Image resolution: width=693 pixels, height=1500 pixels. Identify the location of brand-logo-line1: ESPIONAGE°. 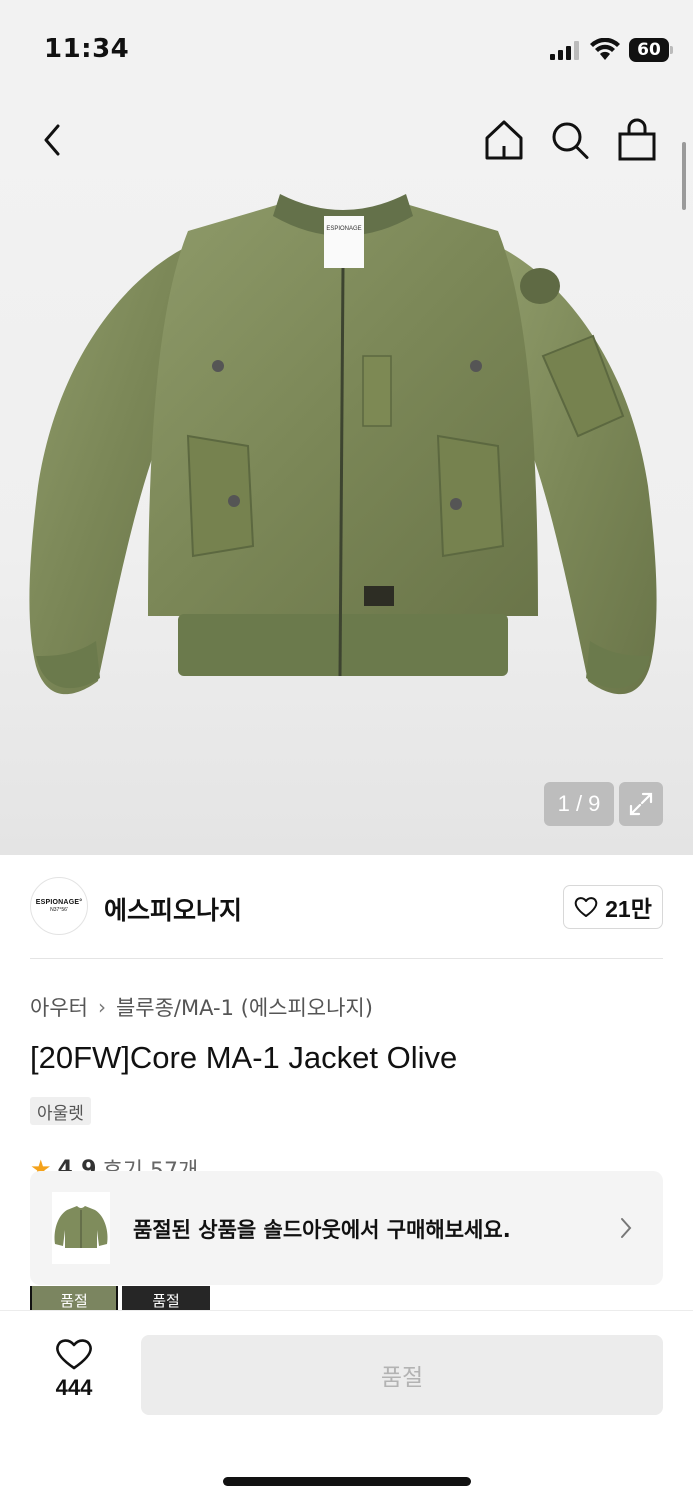
(59, 902).